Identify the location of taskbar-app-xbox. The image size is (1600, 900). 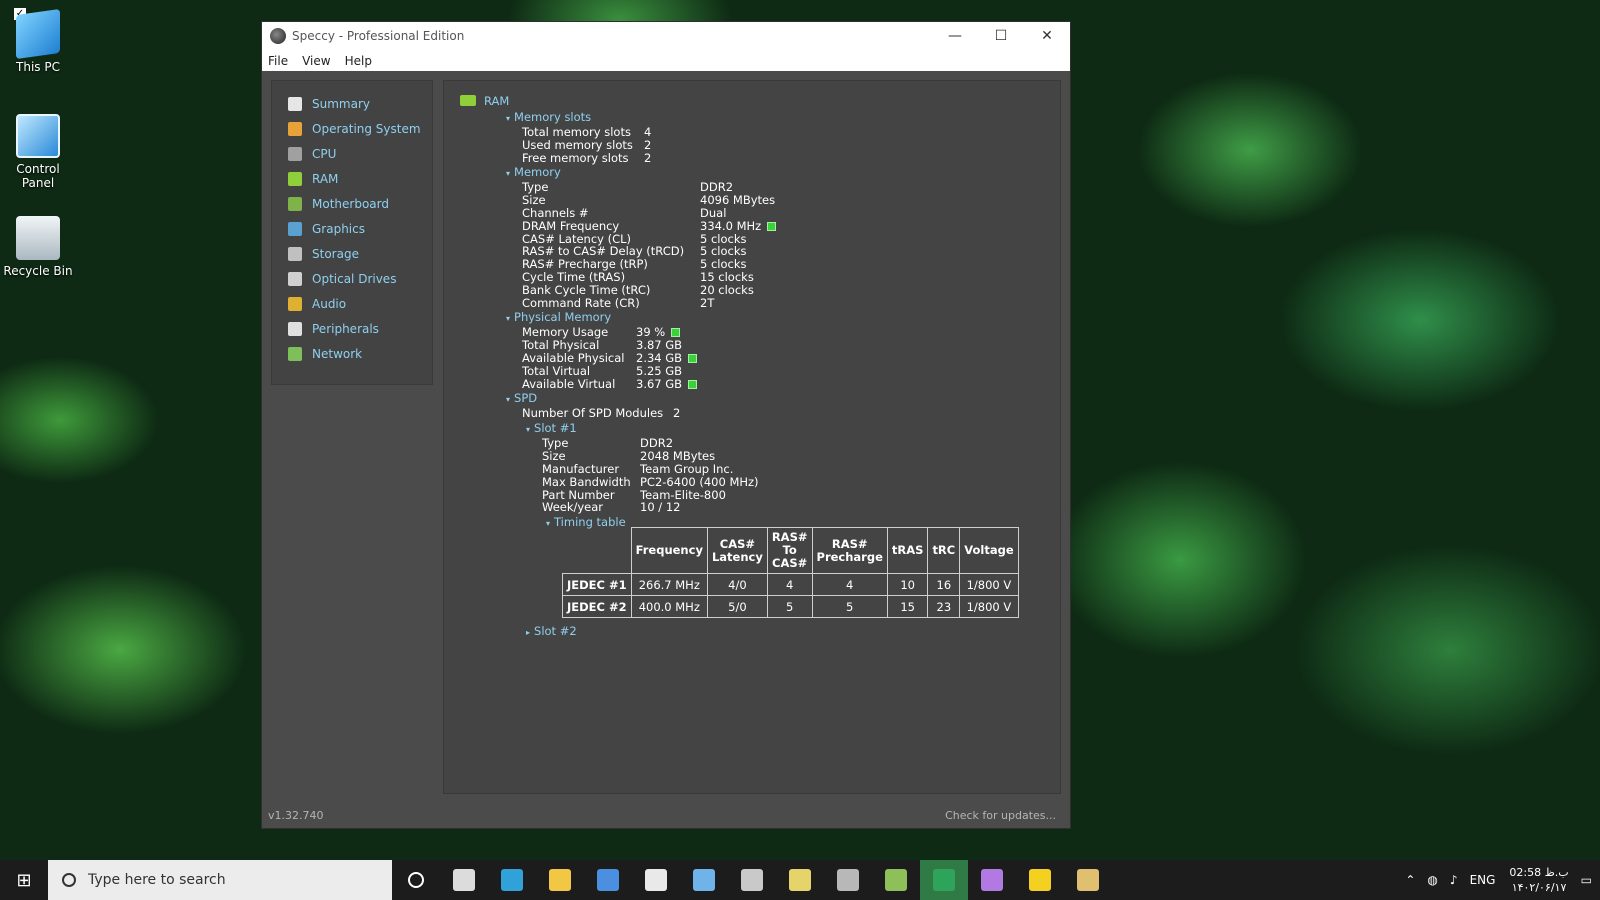
(944, 880).